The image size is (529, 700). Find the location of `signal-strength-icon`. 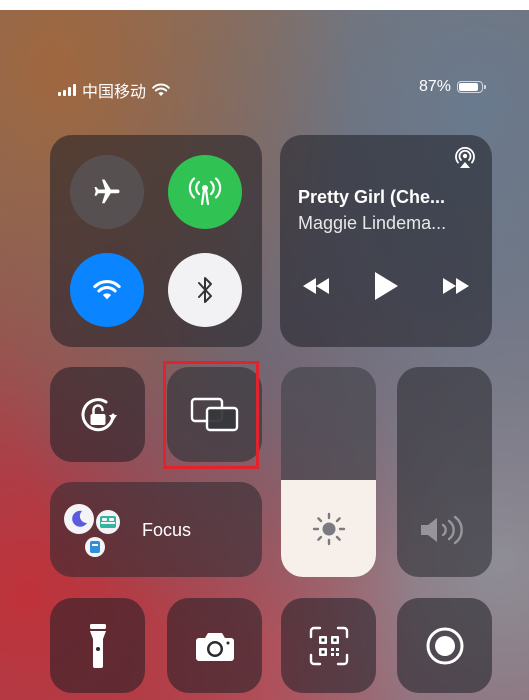

signal-strength-icon is located at coordinates (67, 90).